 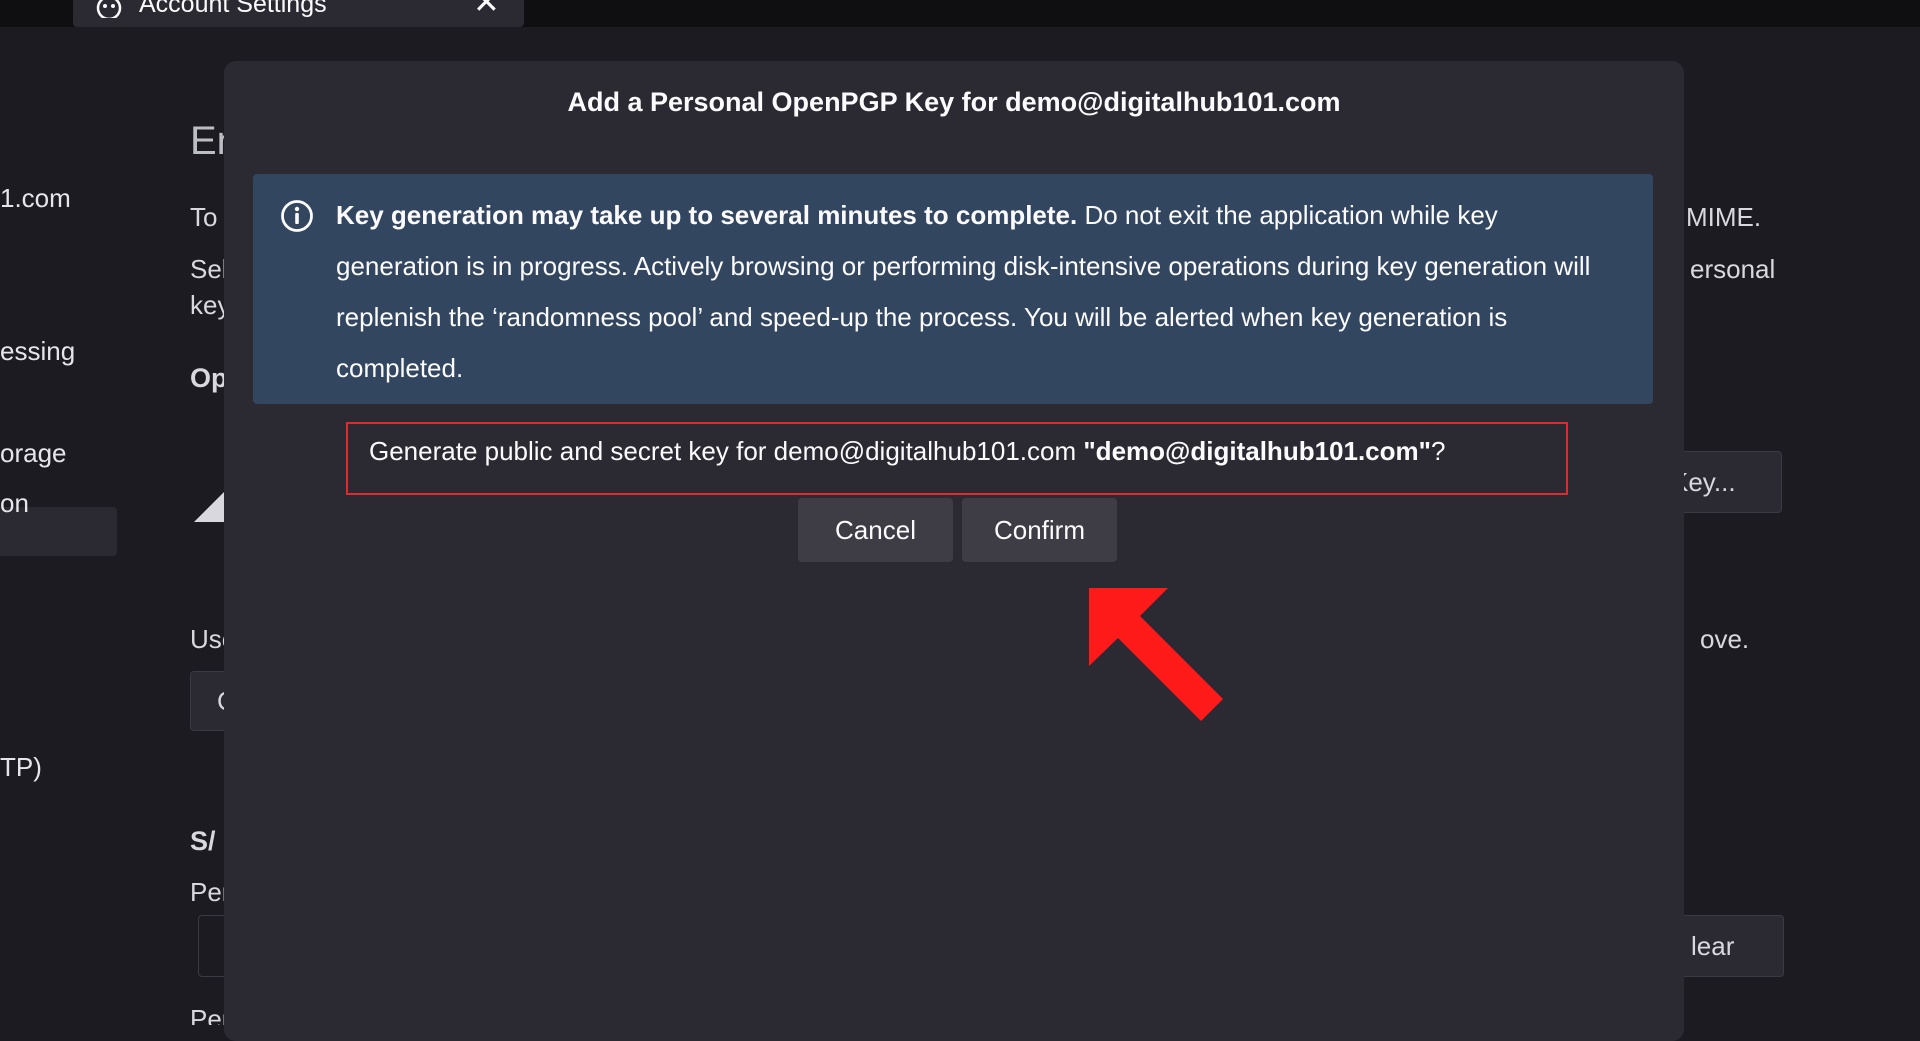 I want to click on description-line-1-end: MIME., so click(x=1724, y=217).